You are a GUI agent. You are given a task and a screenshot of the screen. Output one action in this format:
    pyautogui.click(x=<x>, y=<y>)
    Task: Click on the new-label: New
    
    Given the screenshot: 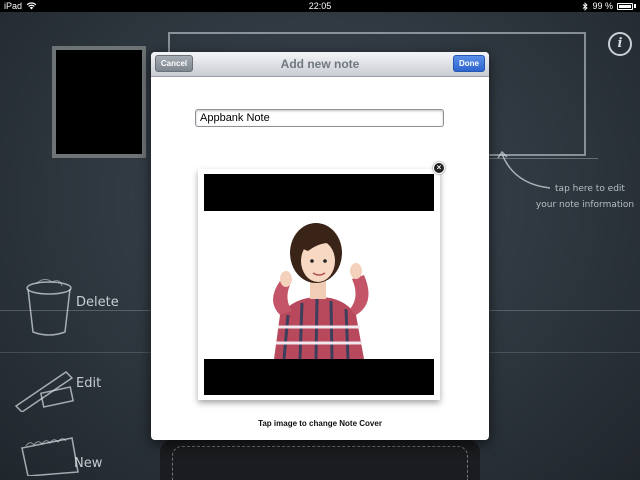 What is the action you would take?
    pyautogui.click(x=88, y=463)
    